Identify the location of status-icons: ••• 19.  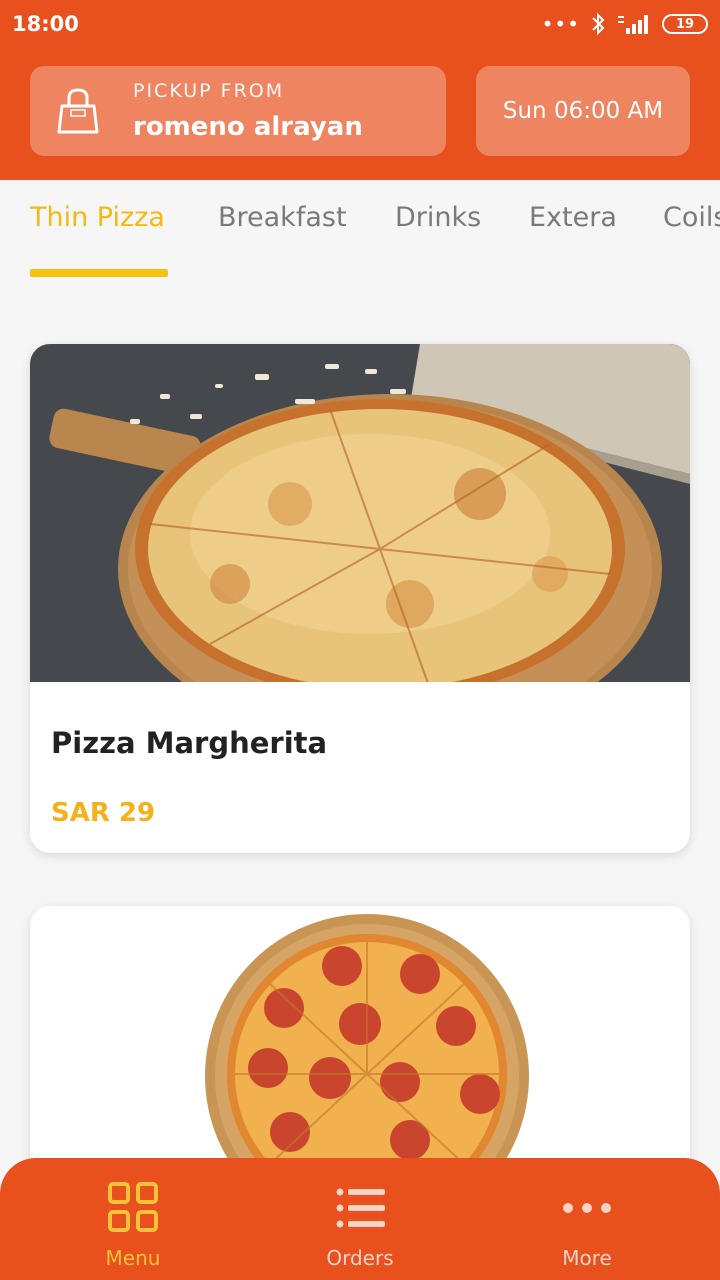
(625, 24).